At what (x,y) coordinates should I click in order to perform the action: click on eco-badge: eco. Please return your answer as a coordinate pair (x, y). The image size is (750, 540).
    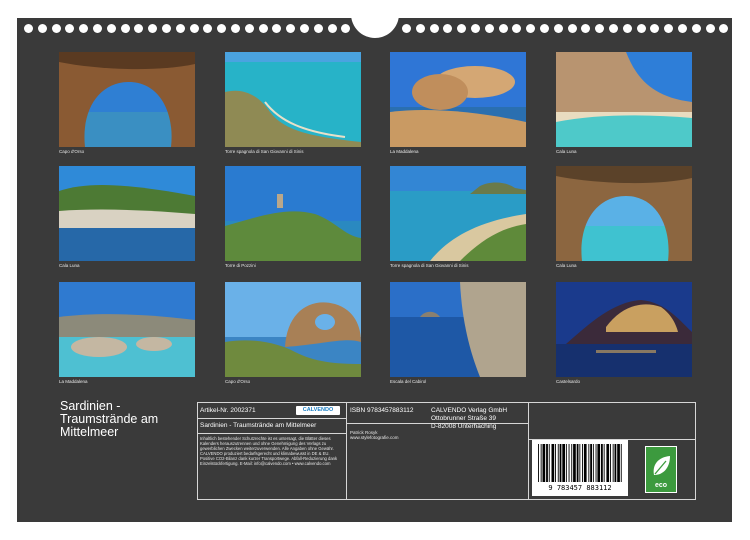
    Looking at the image, I should click on (661, 469).